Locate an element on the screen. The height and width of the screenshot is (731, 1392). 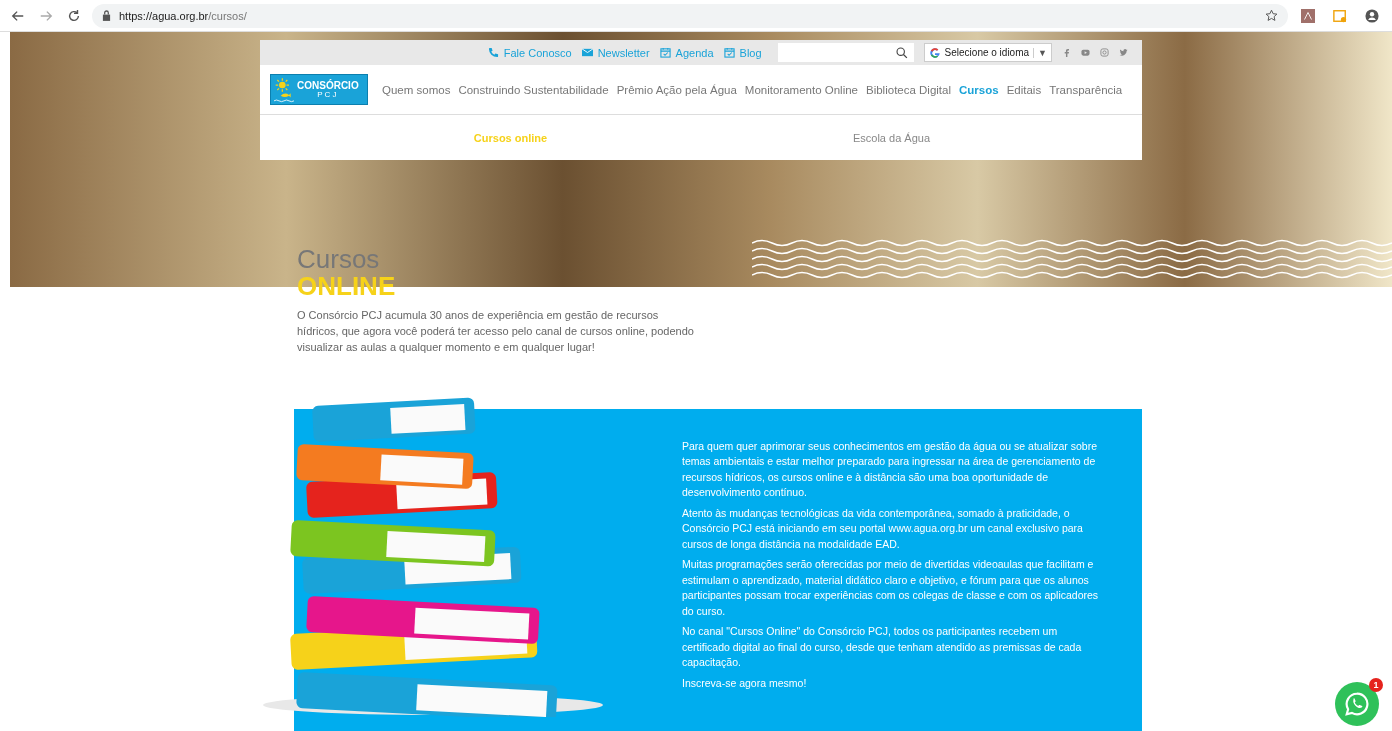
lock-icon is located at coordinates (106, 15).